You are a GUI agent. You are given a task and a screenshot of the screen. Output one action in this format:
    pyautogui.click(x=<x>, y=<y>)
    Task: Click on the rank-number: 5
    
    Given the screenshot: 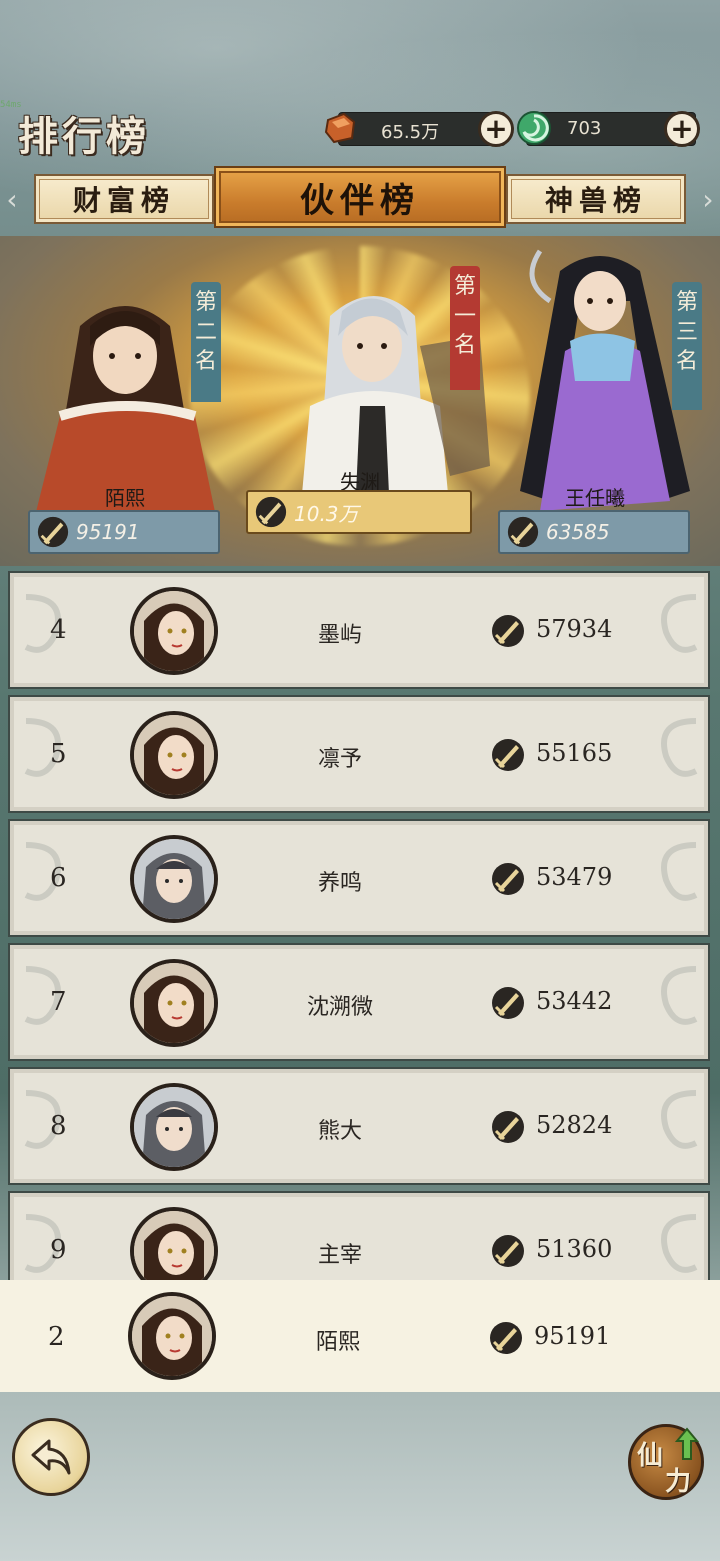 What is the action you would take?
    pyautogui.click(x=58, y=754)
    